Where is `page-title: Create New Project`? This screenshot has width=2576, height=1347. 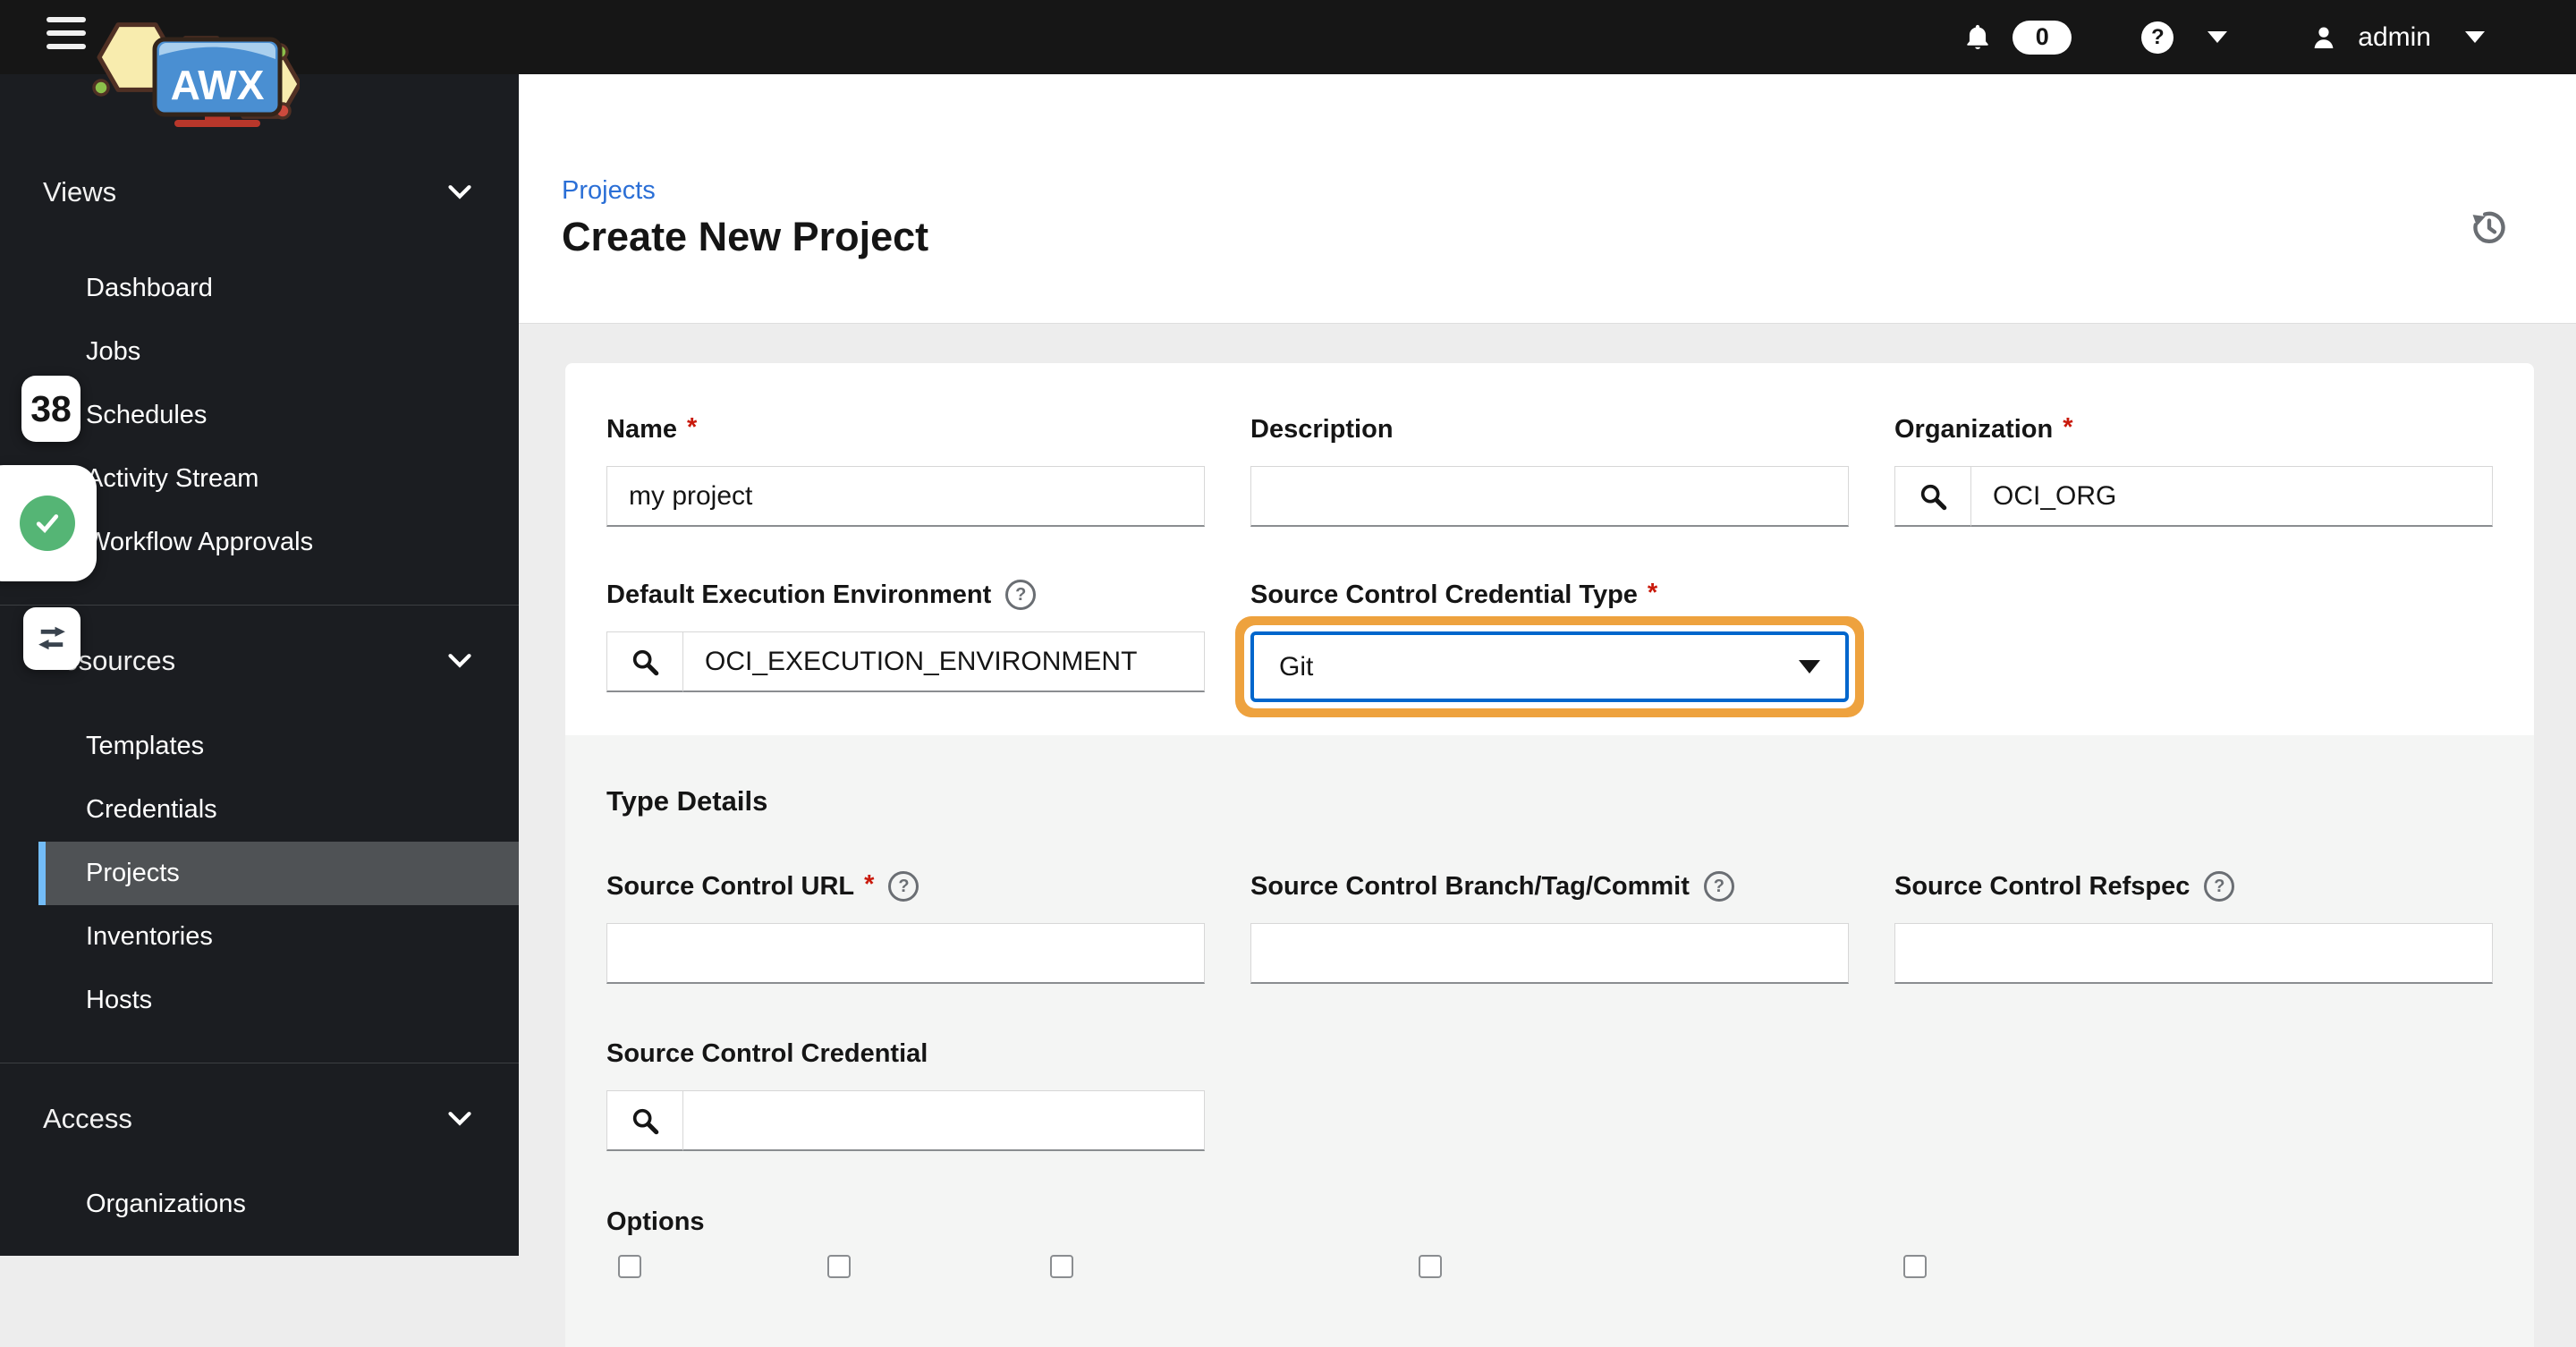
page-title: Create New Project is located at coordinates (745, 237).